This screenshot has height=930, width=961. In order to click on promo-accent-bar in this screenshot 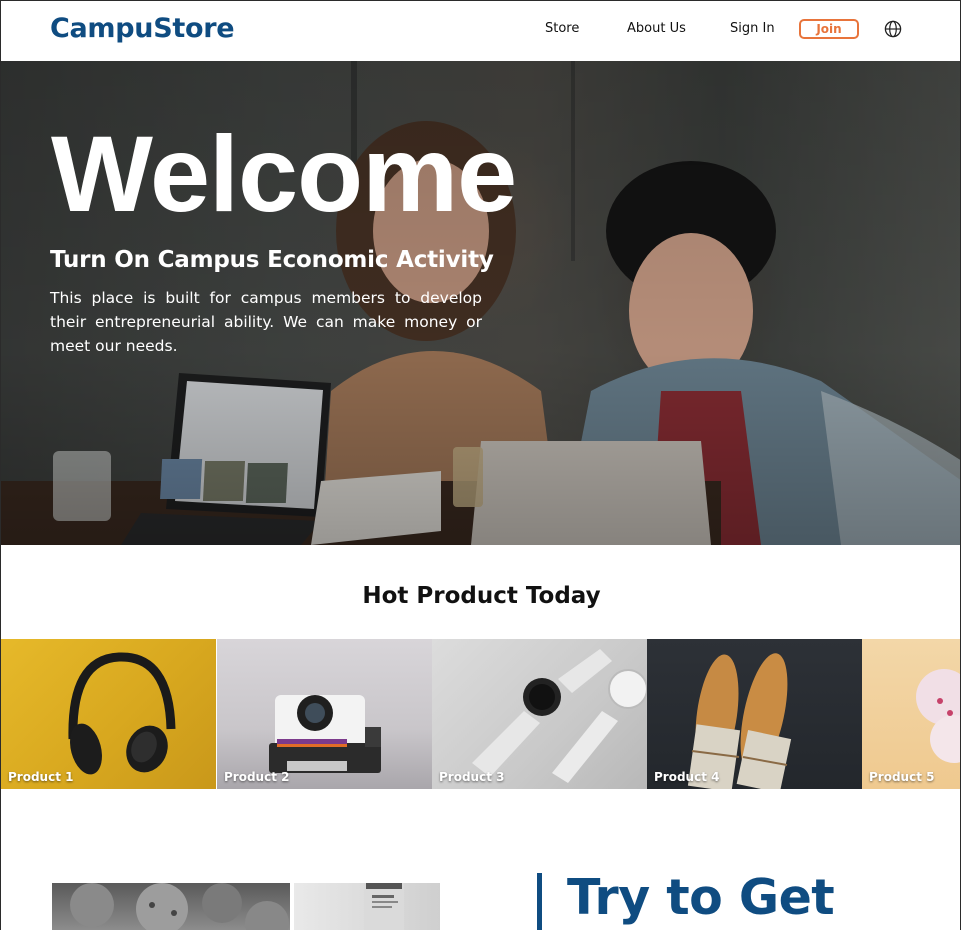, I will do `click(539, 901)`.